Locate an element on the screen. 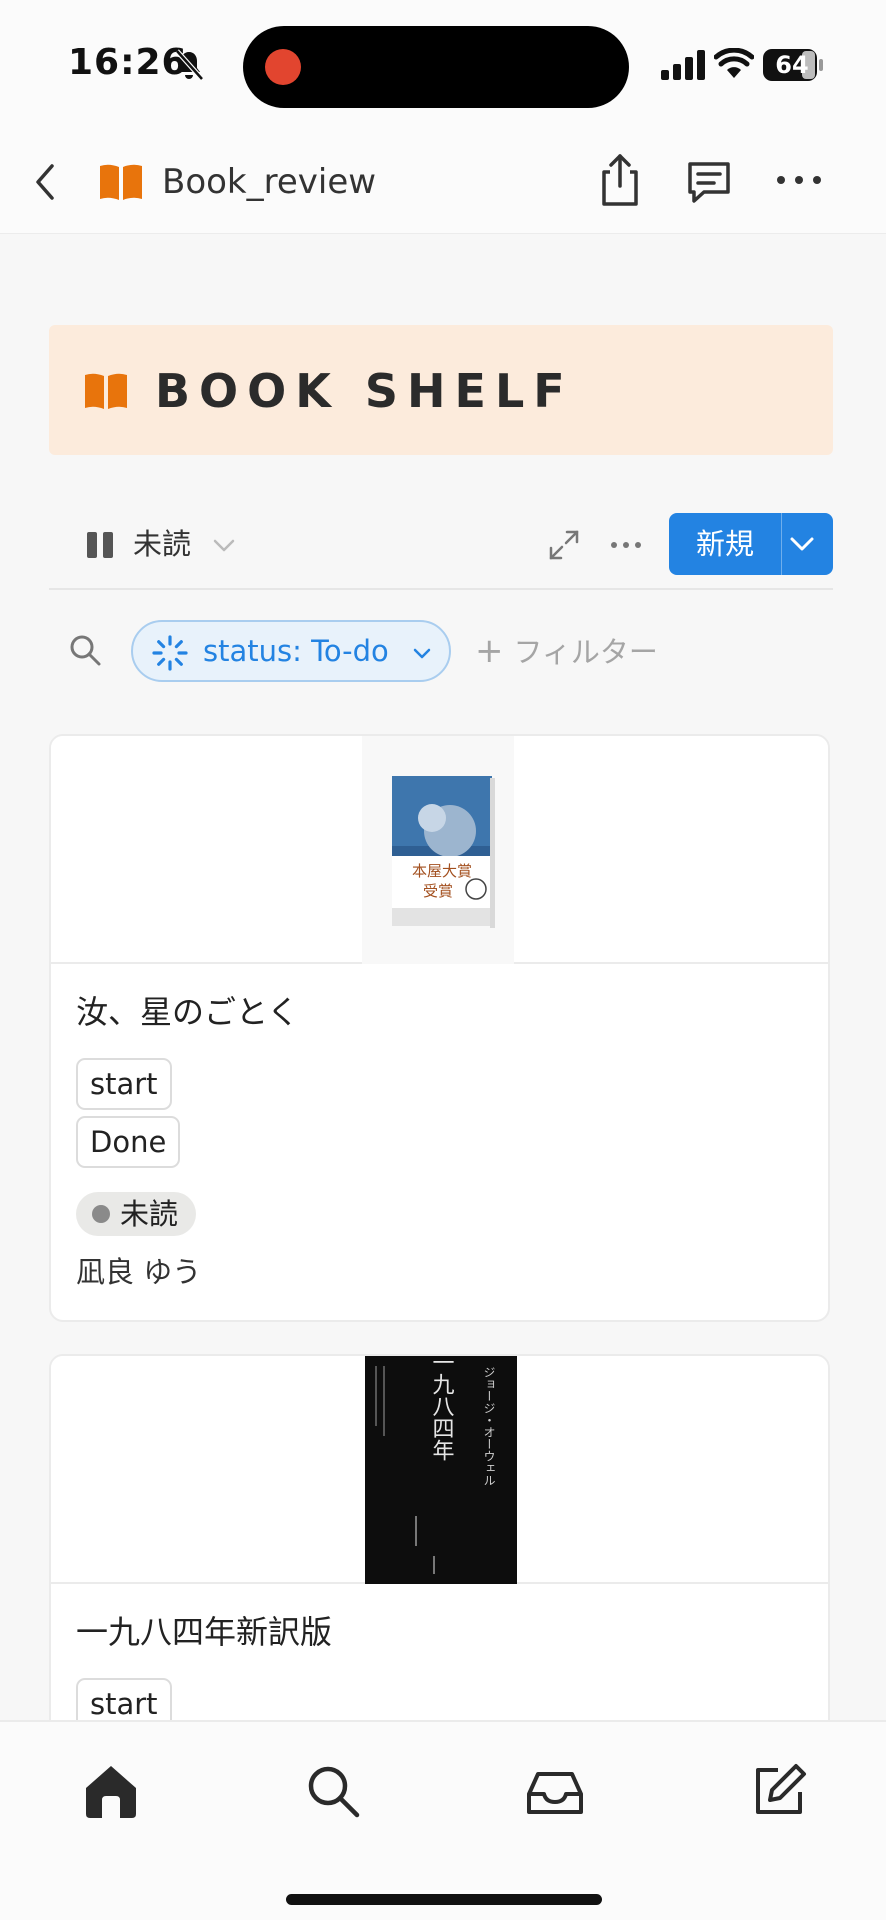  cover-text: 受賞 is located at coordinates (438, 891).